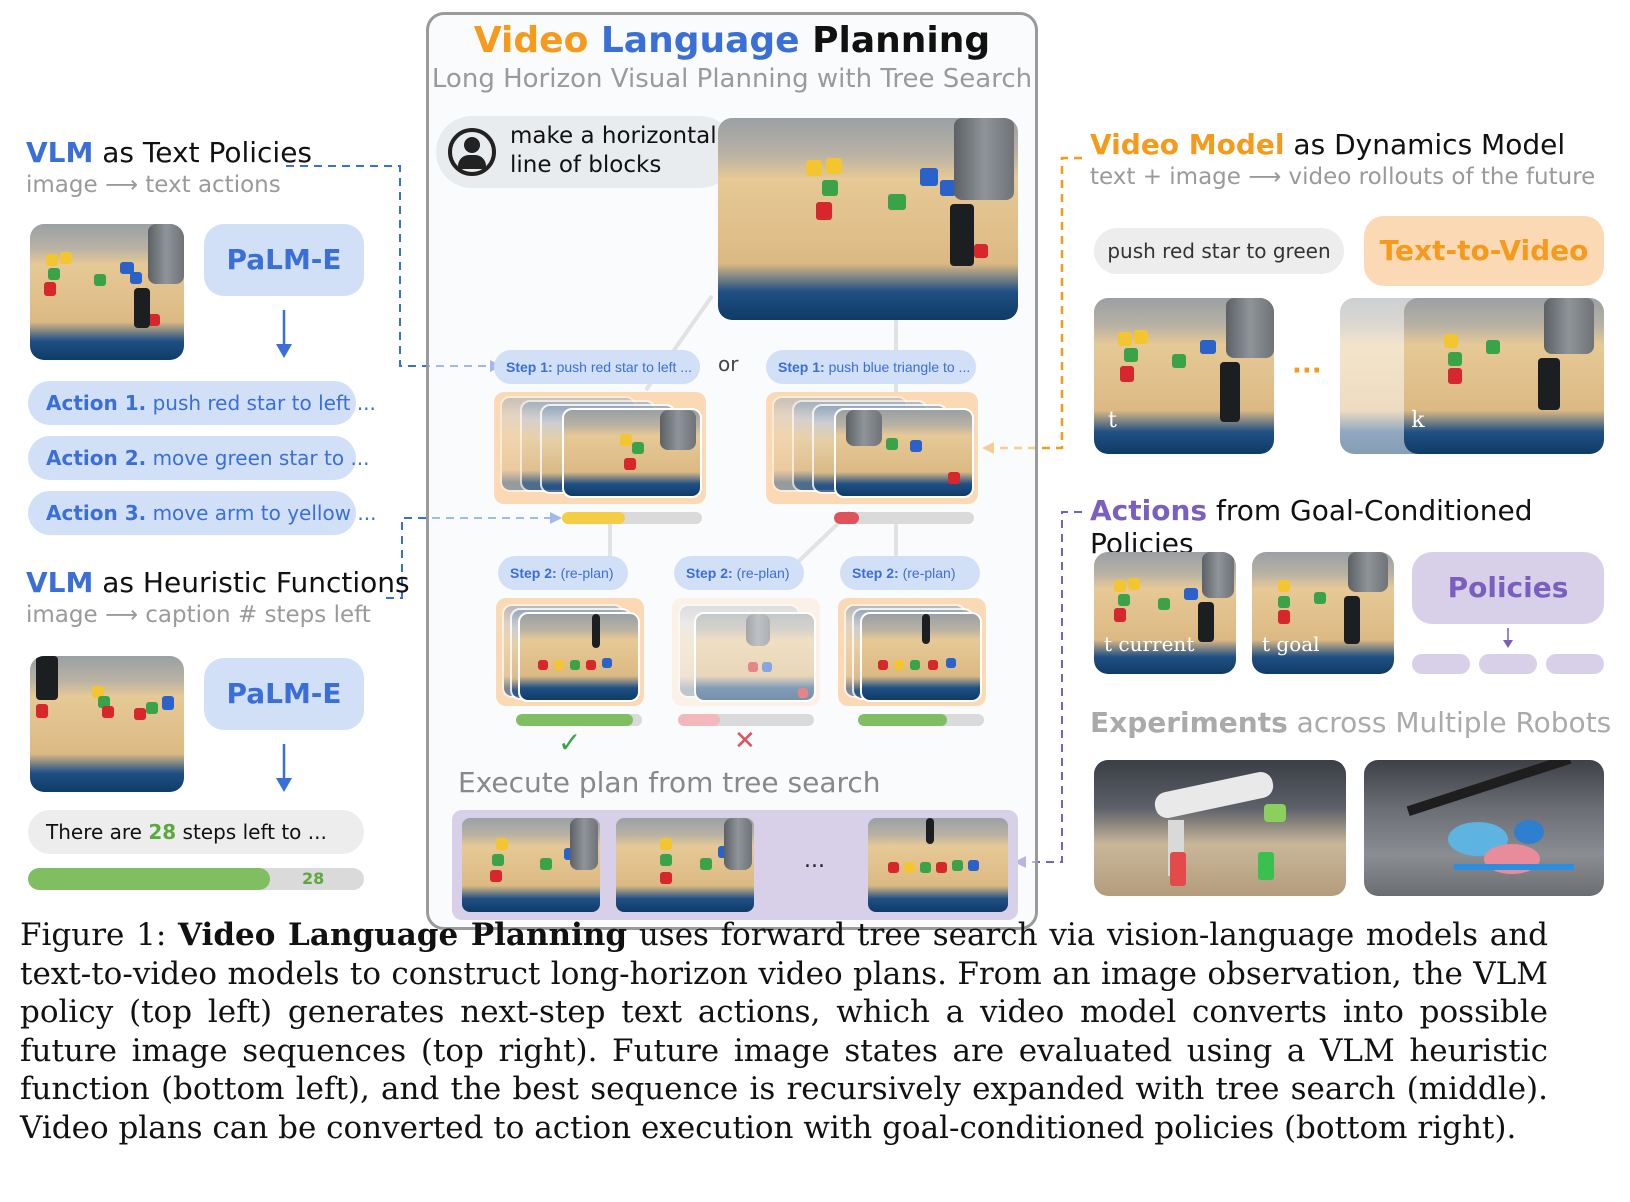  What do you see at coordinates (570, 742) in the screenshot?
I see `check-icon: ✓` at bounding box center [570, 742].